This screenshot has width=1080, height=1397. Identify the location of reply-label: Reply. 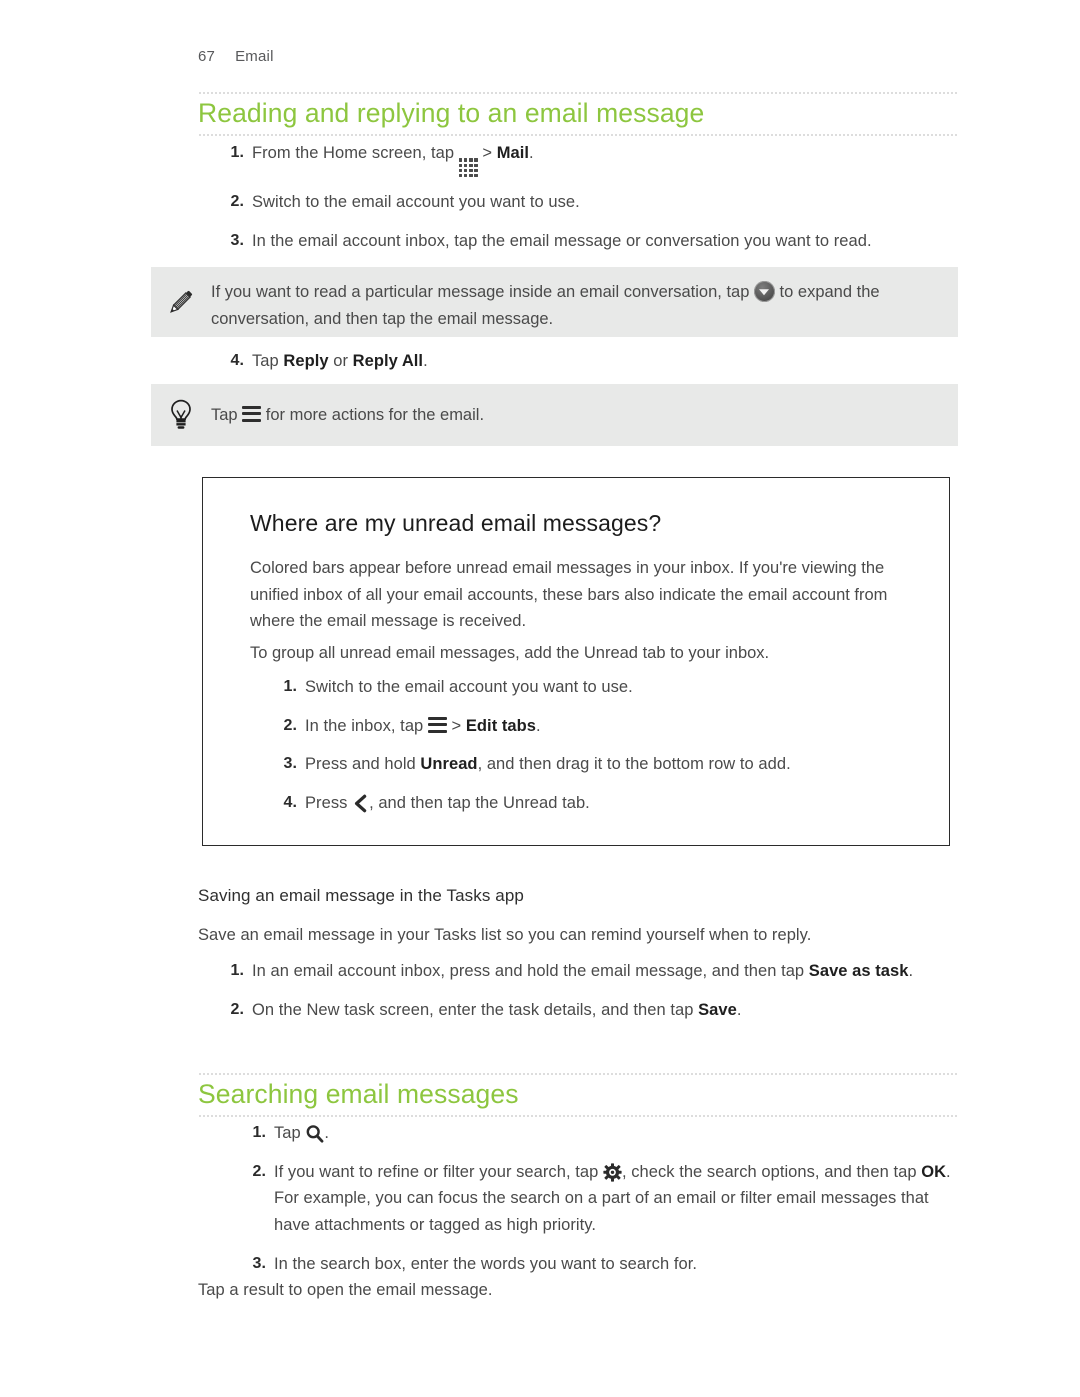
(306, 361).